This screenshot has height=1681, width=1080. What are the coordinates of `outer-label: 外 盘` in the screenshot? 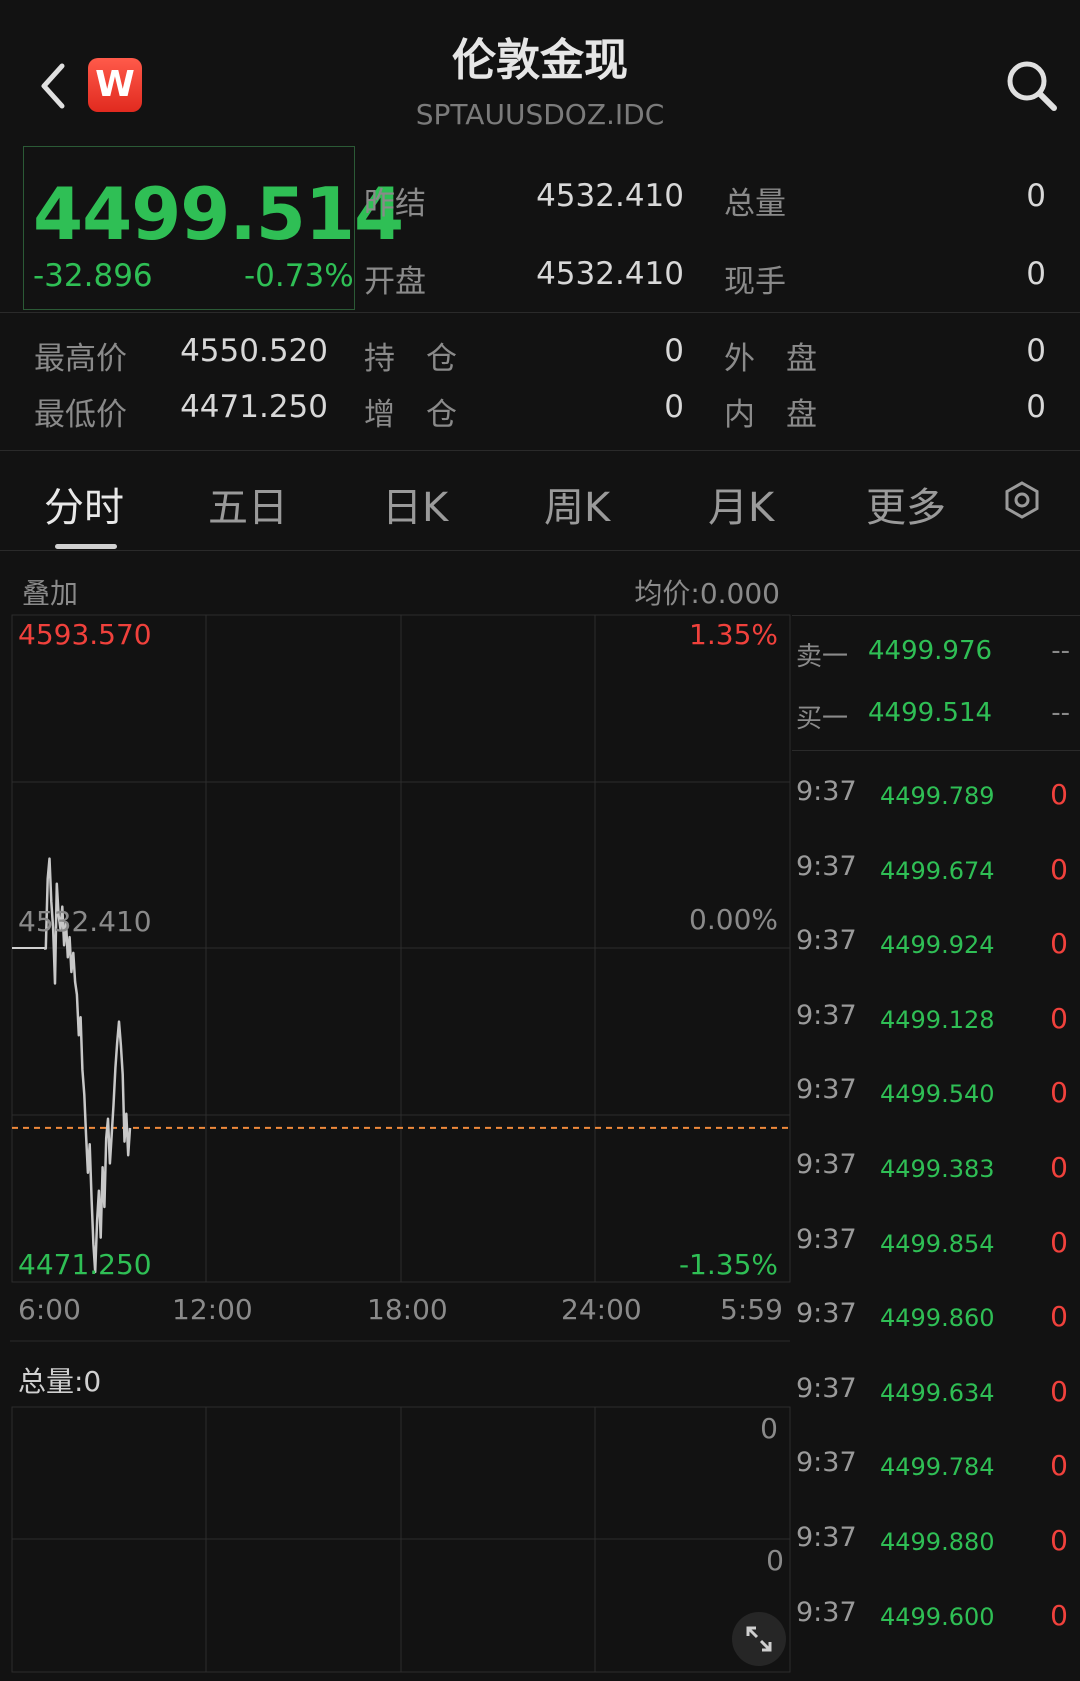 It's located at (770, 359).